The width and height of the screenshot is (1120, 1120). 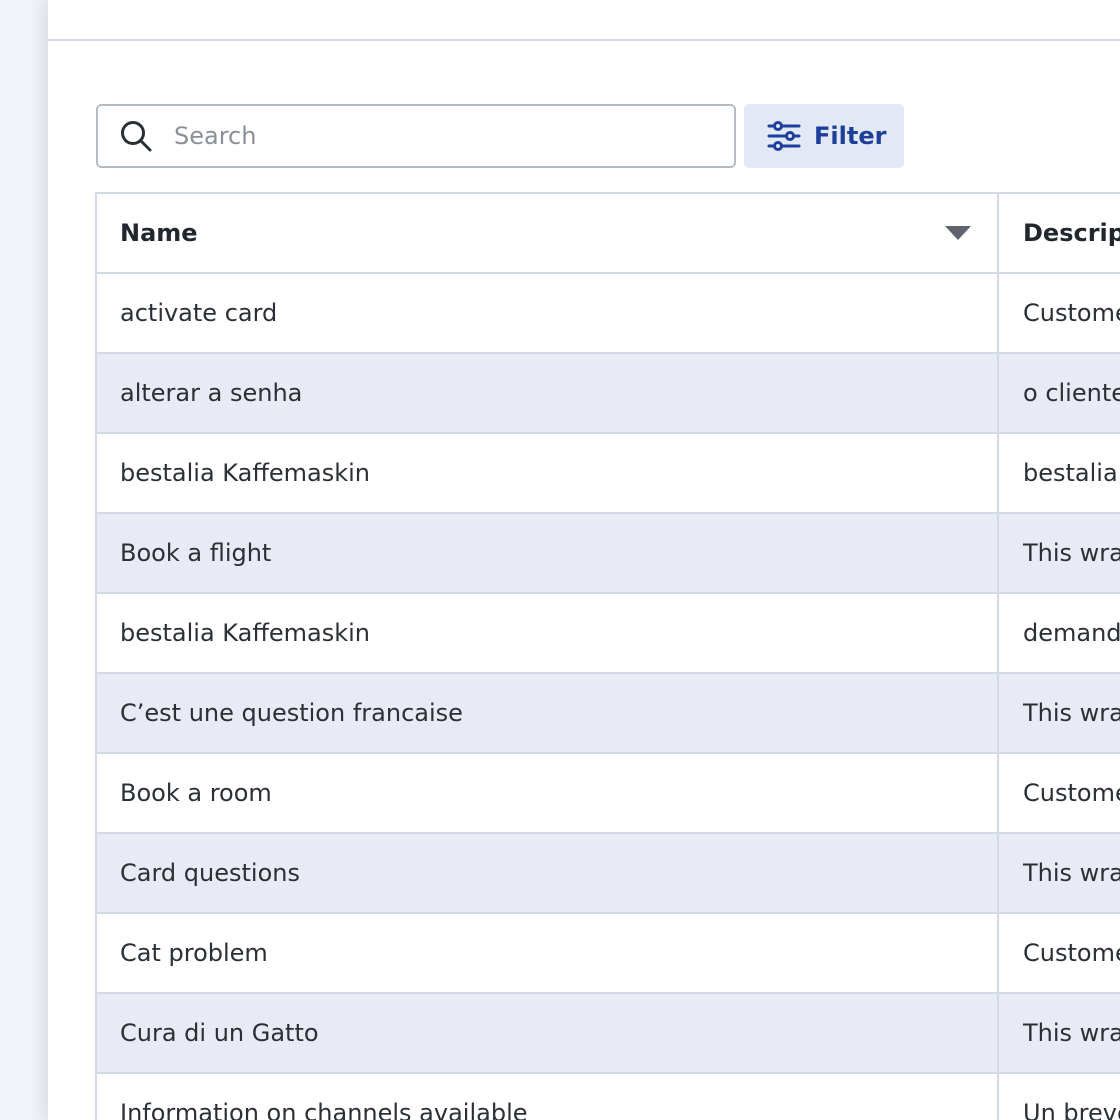 What do you see at coordinates (1071, 233) in the screenshot?
I see `column-header-description-label: Descript` at bounding box center [1071, 233].